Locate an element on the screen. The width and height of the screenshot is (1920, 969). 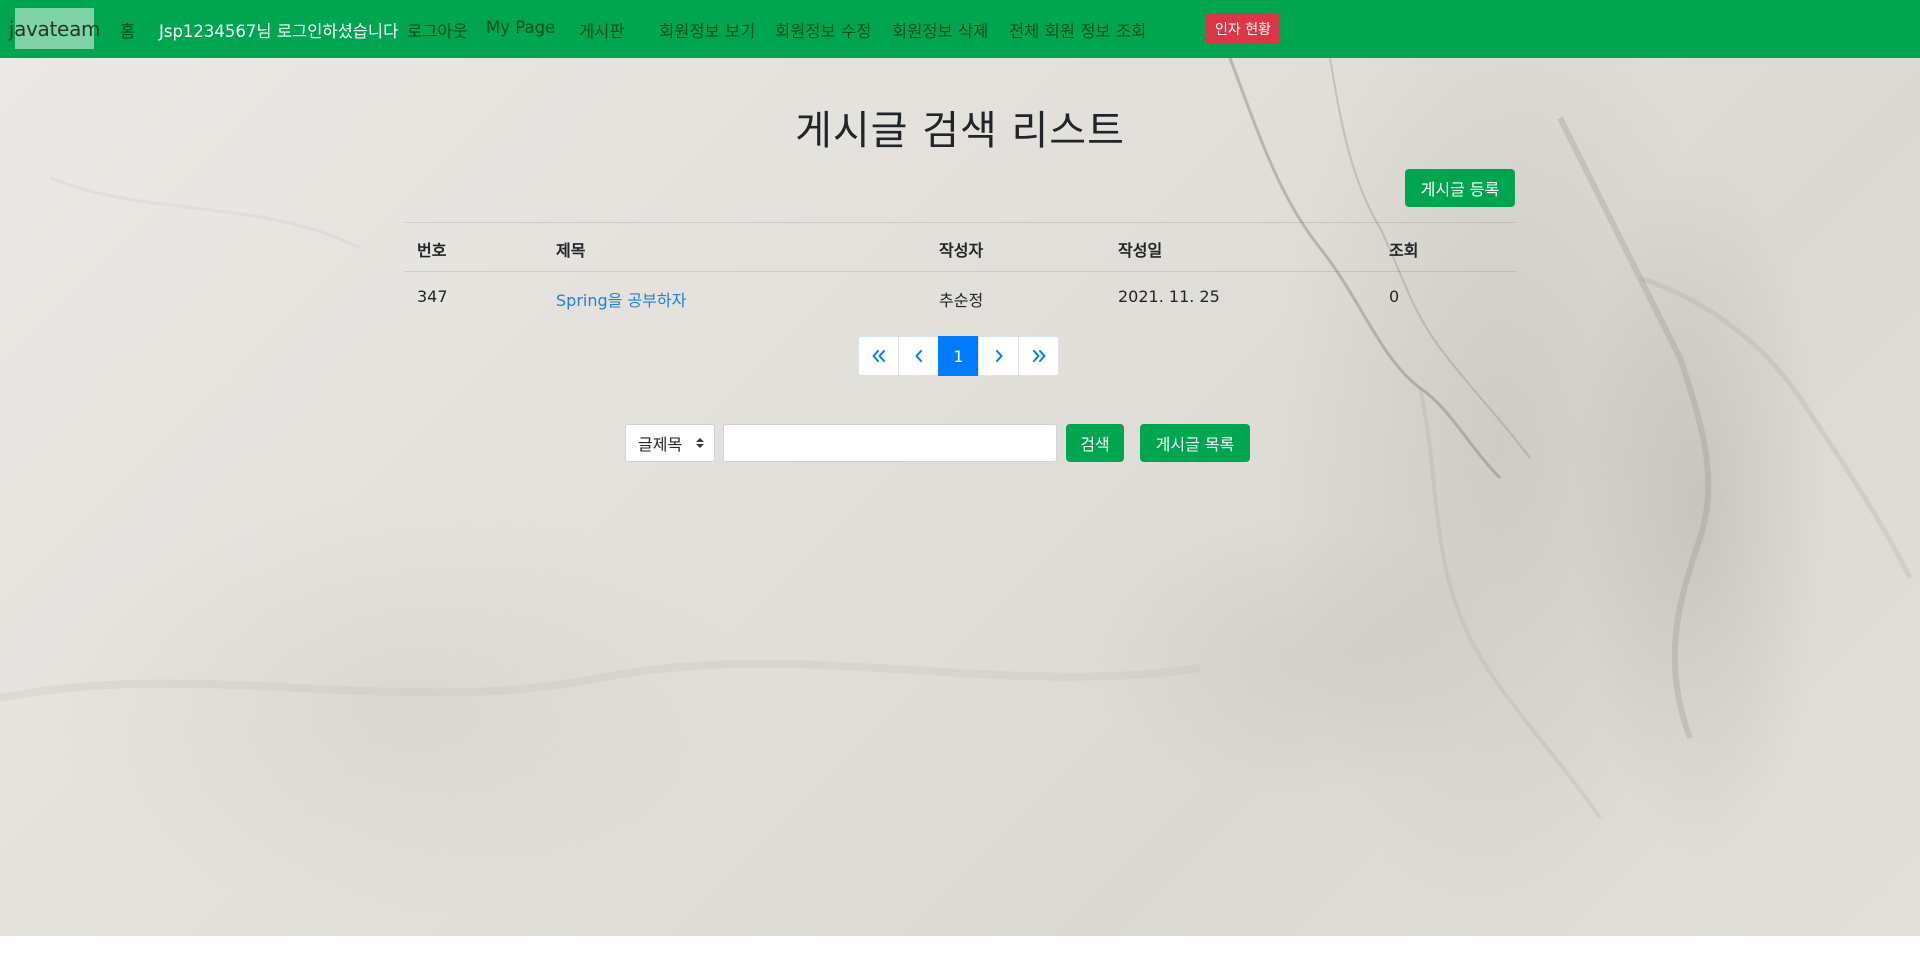
header-date: 작성일 is located at coordinates (1140, 250).